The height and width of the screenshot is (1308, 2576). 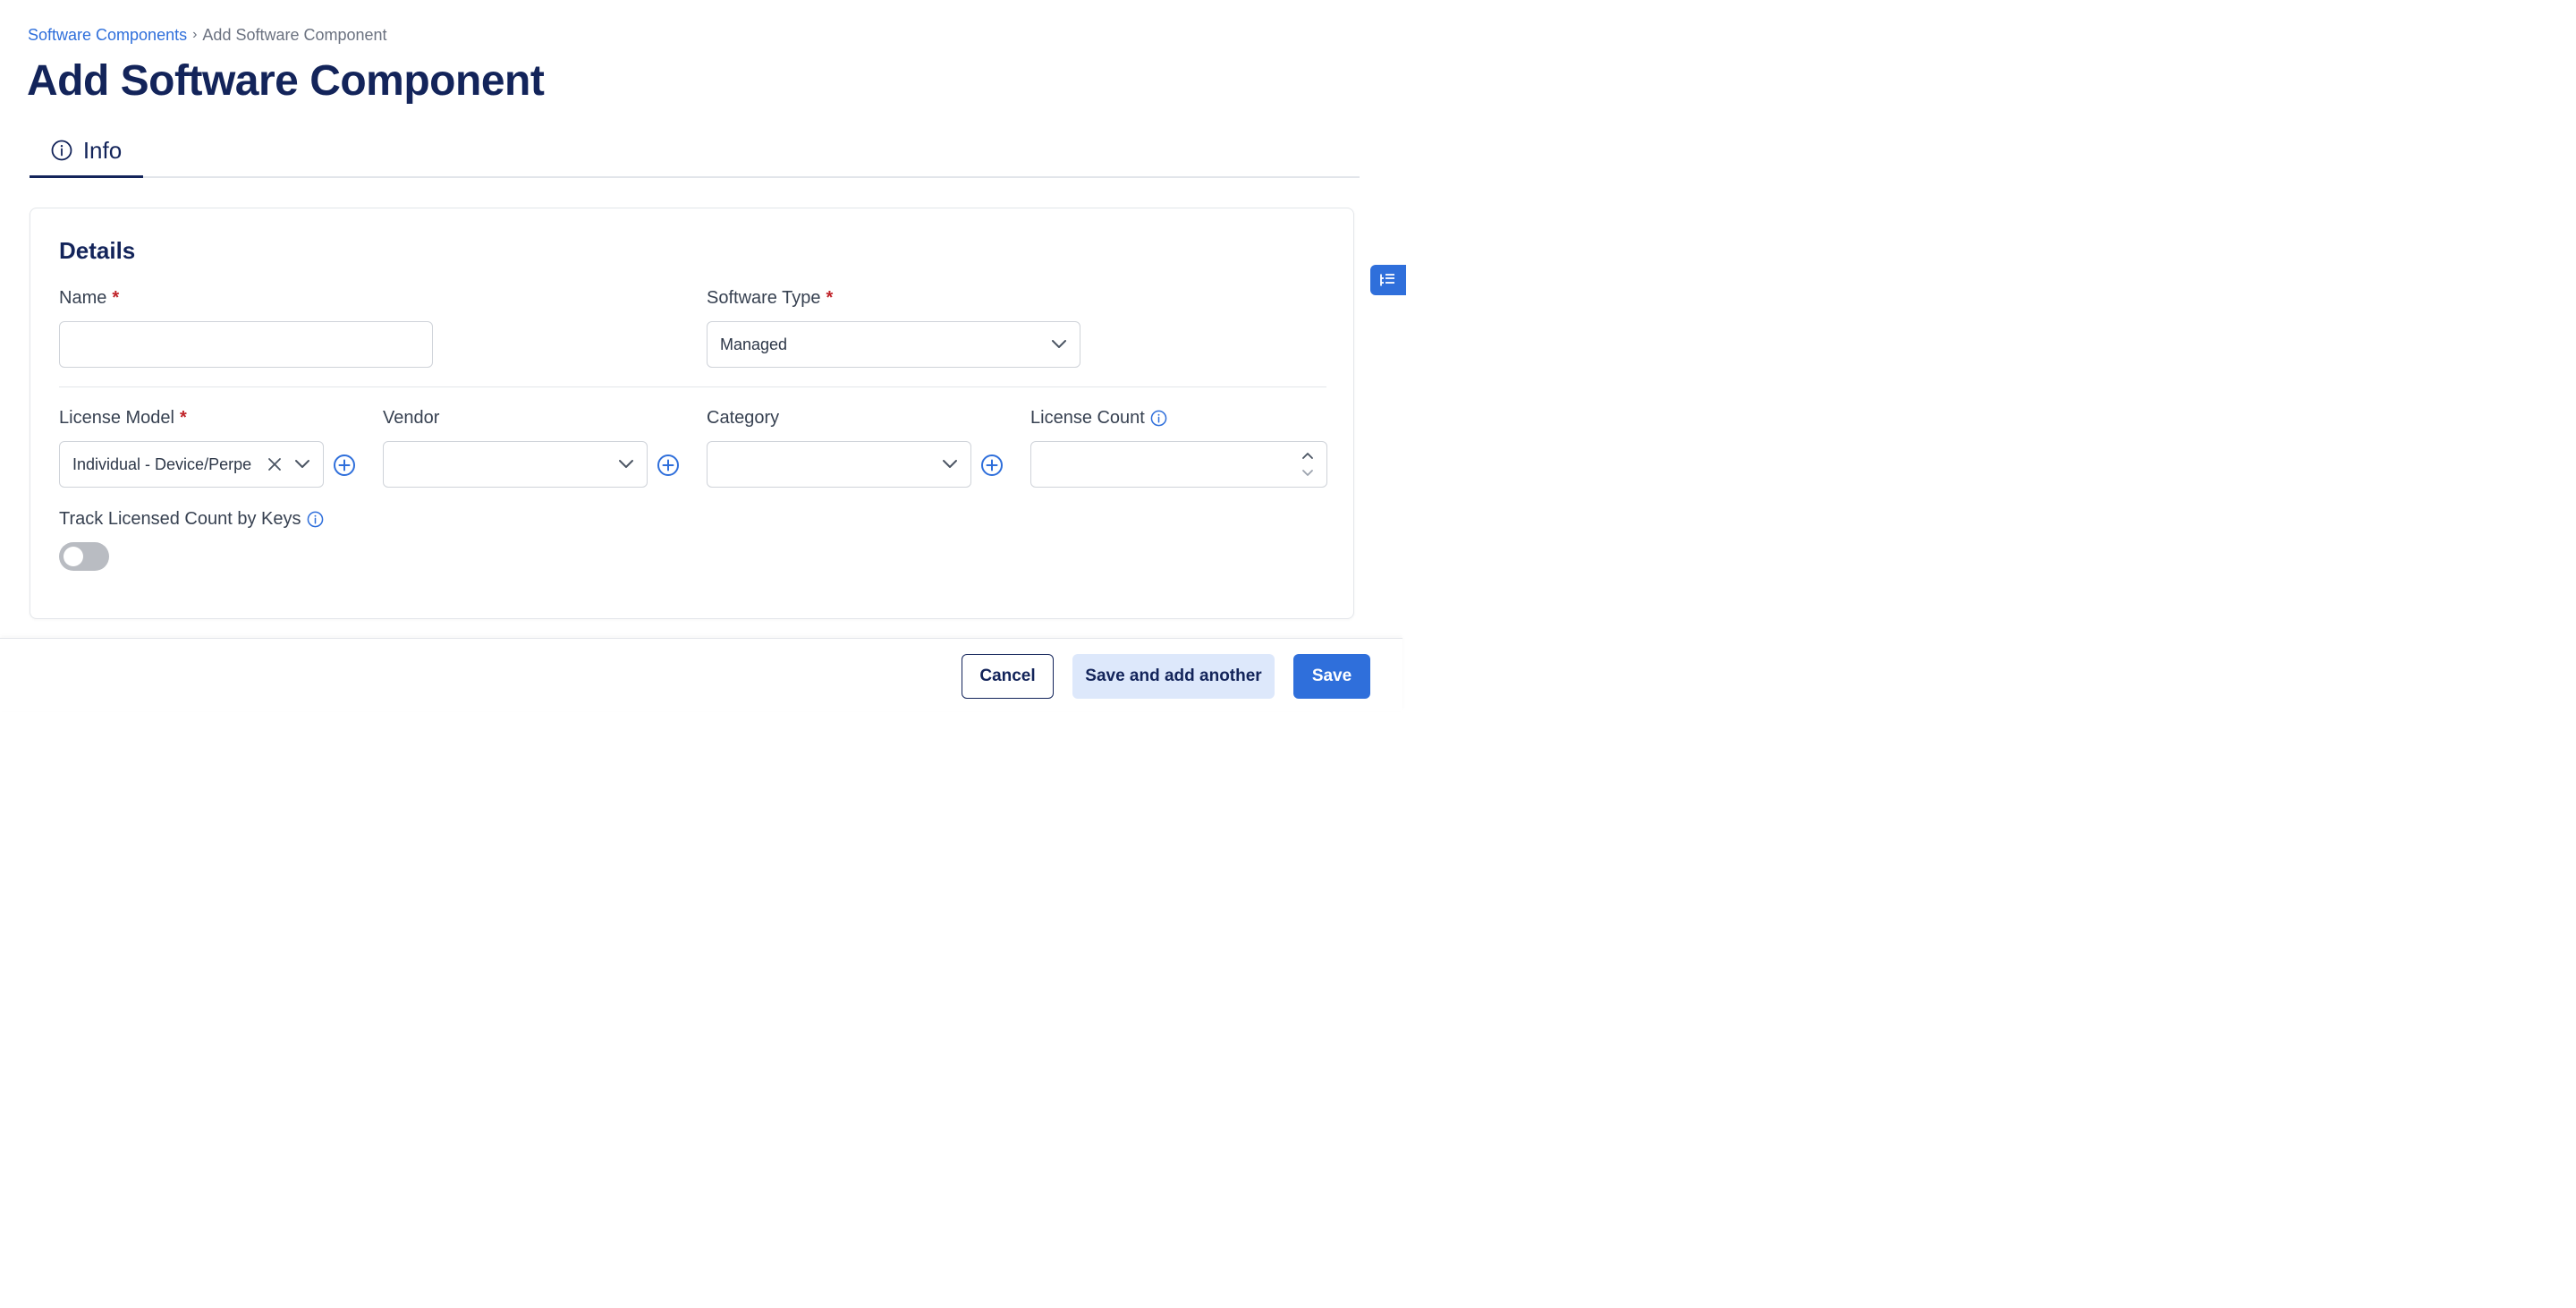 I want to click on vendor-select, so click(x=515, y=464).